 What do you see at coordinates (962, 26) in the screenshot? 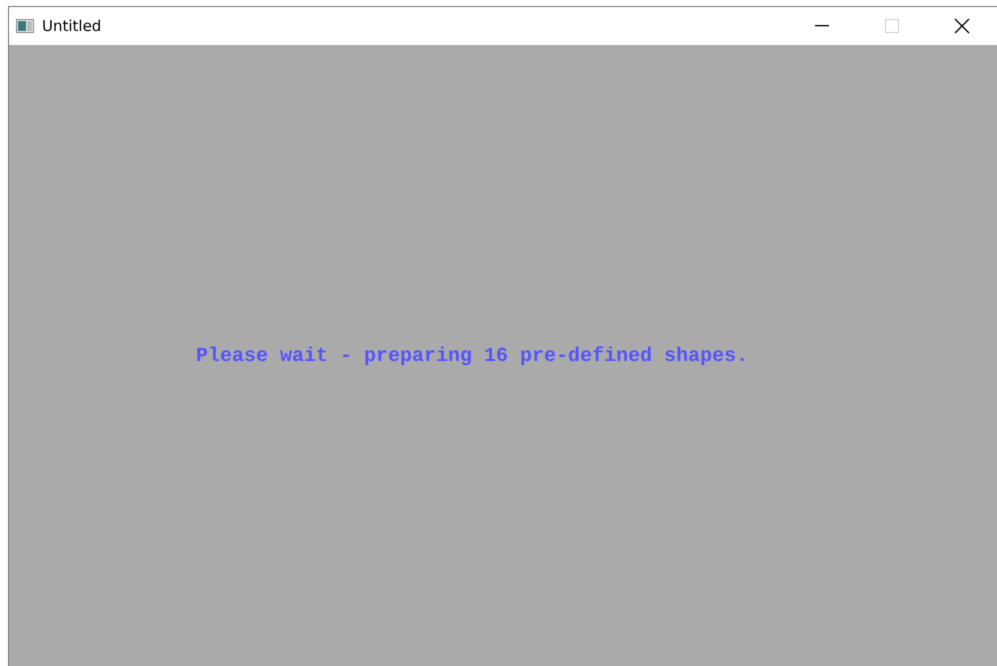
I see `close-icon` at bounding box center [962, 26].